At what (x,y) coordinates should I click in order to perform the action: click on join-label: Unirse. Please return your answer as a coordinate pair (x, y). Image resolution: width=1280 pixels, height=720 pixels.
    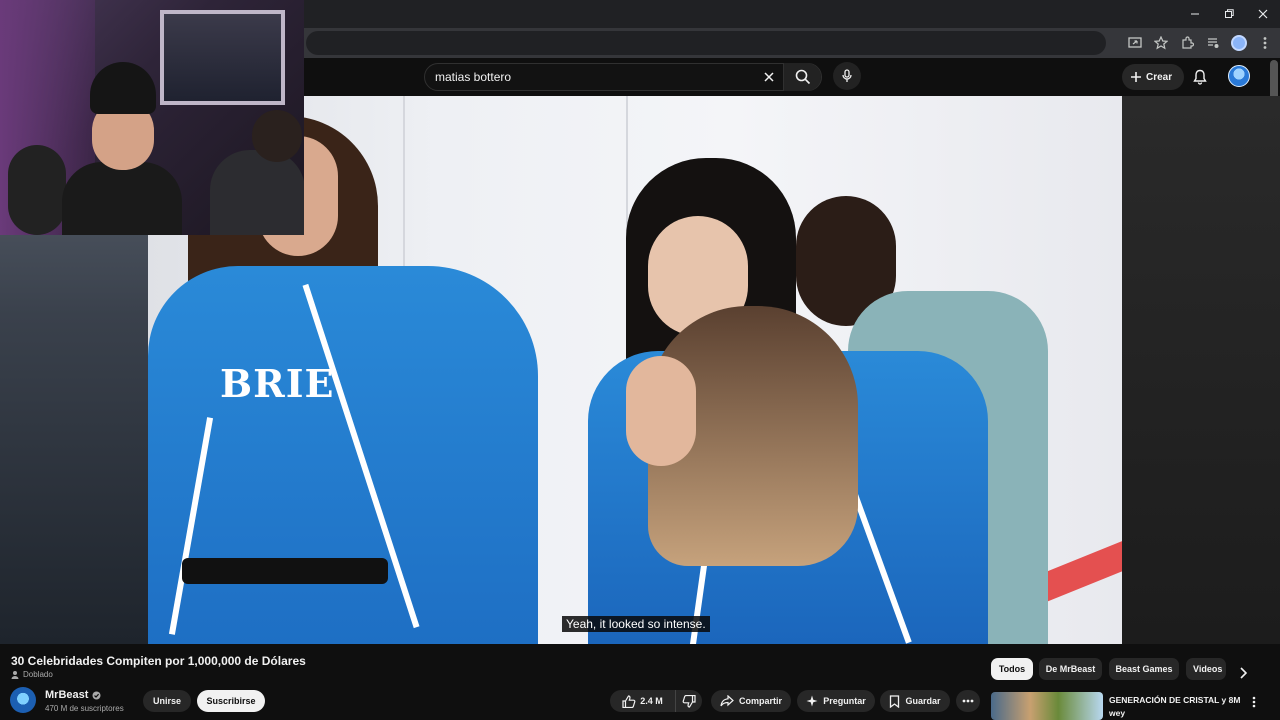
    Looking at the image, I should click on (166, 701).